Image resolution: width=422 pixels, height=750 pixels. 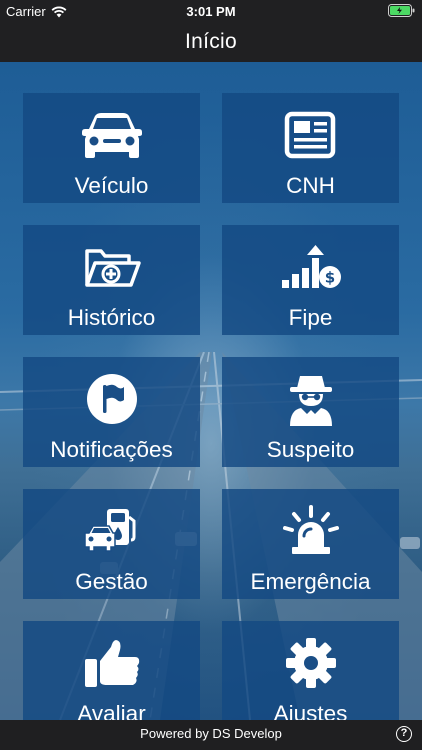 I want to click on tile-notificacoes: Notificações, so click(x=111, y=412).